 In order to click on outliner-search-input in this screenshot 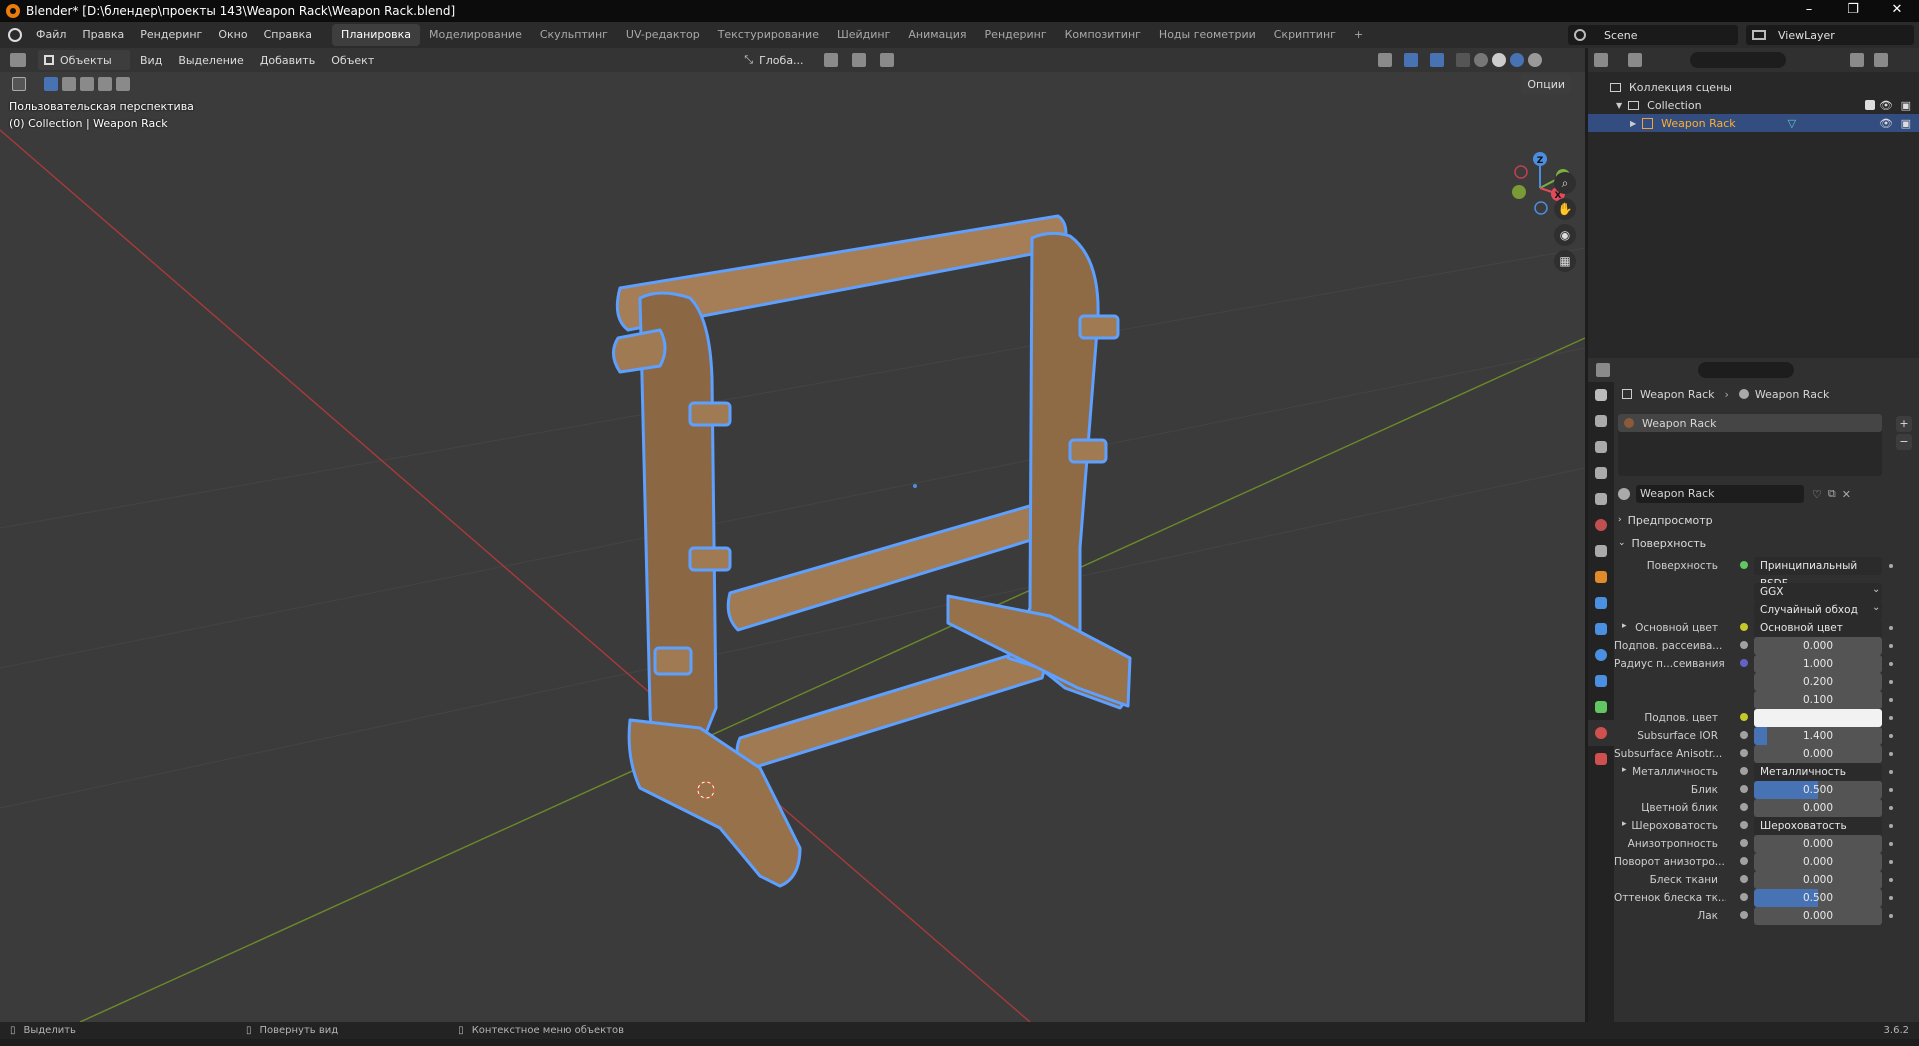, I will do `click(1738, 60)`.